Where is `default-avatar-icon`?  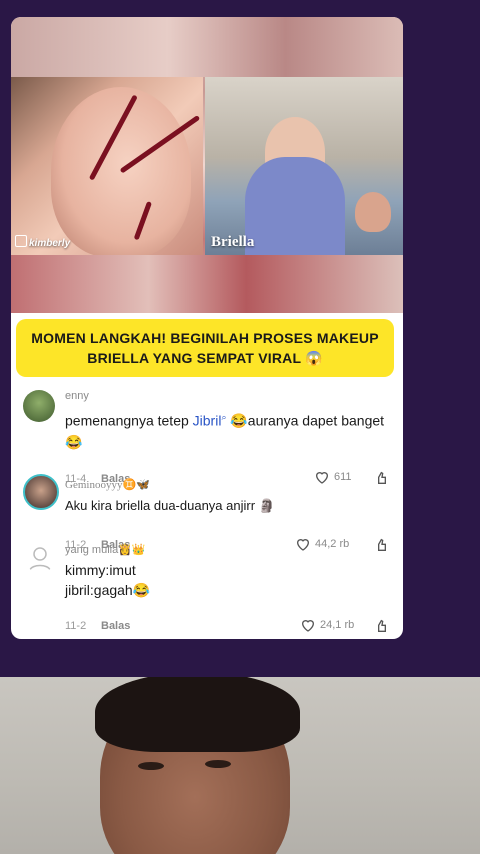
default-avatar-icon is located at coordinates (40, 559).